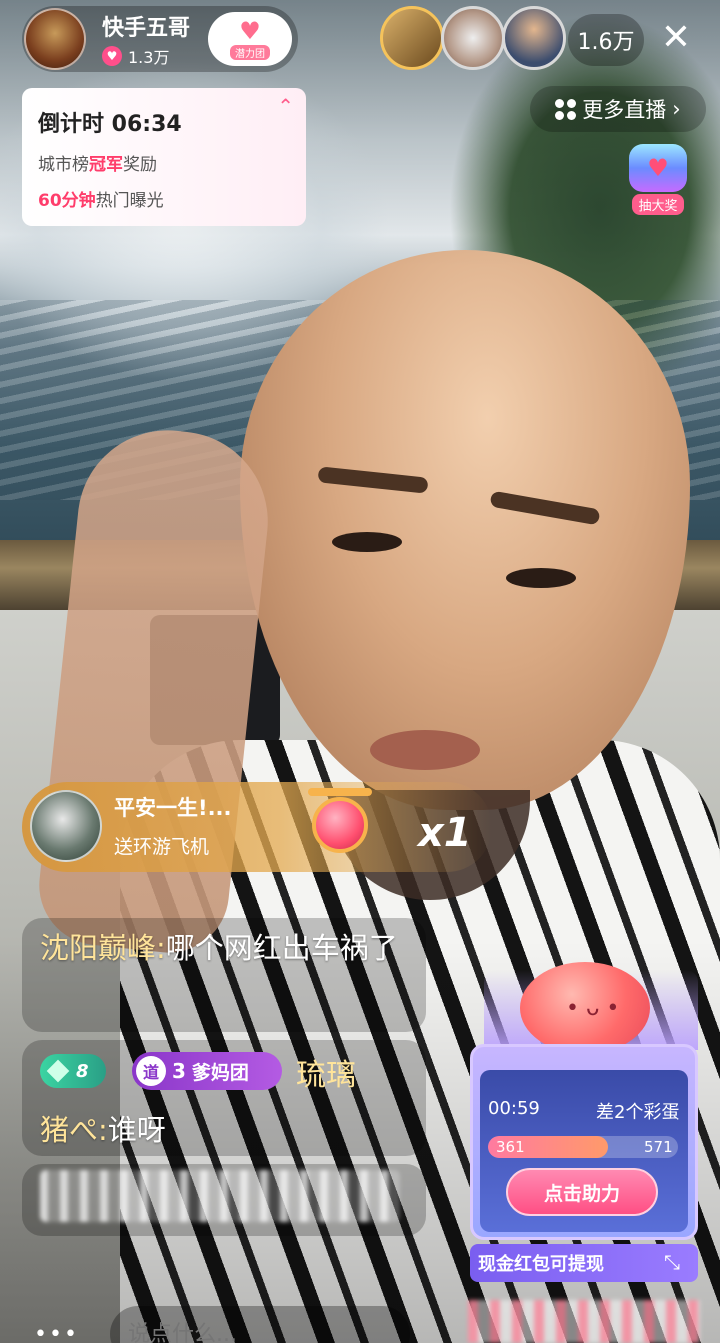 Image resolution: width=720 pixels, height=1343 pixels. I want to click on chat-text: 谁呀, so click(136, 1130).